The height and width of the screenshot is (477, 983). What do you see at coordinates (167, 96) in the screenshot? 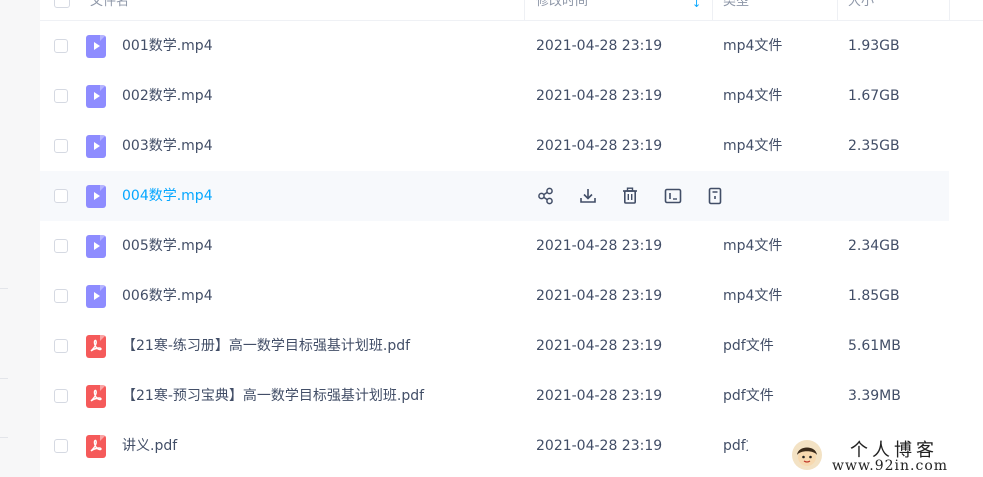
I see `file-name: 002数学.mp4` at bounding box center [167, 96].